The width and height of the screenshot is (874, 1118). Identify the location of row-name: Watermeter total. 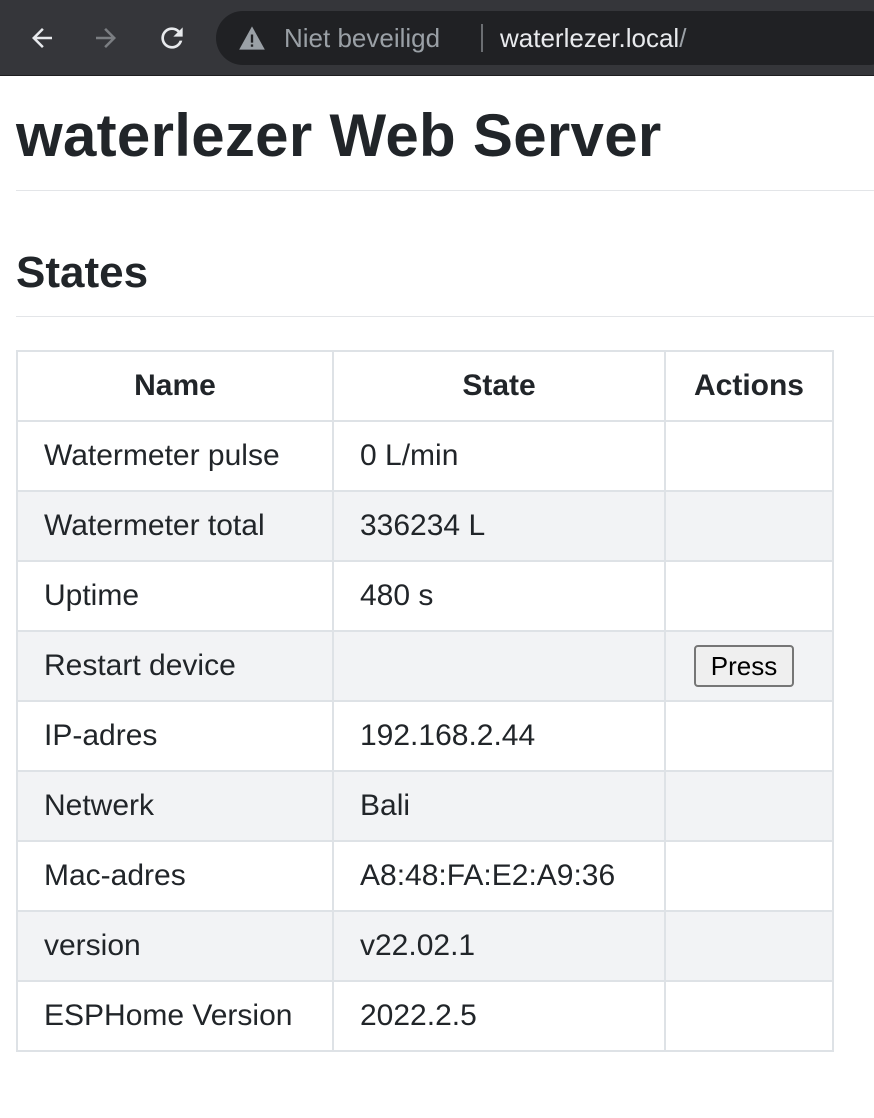
(175, 526).